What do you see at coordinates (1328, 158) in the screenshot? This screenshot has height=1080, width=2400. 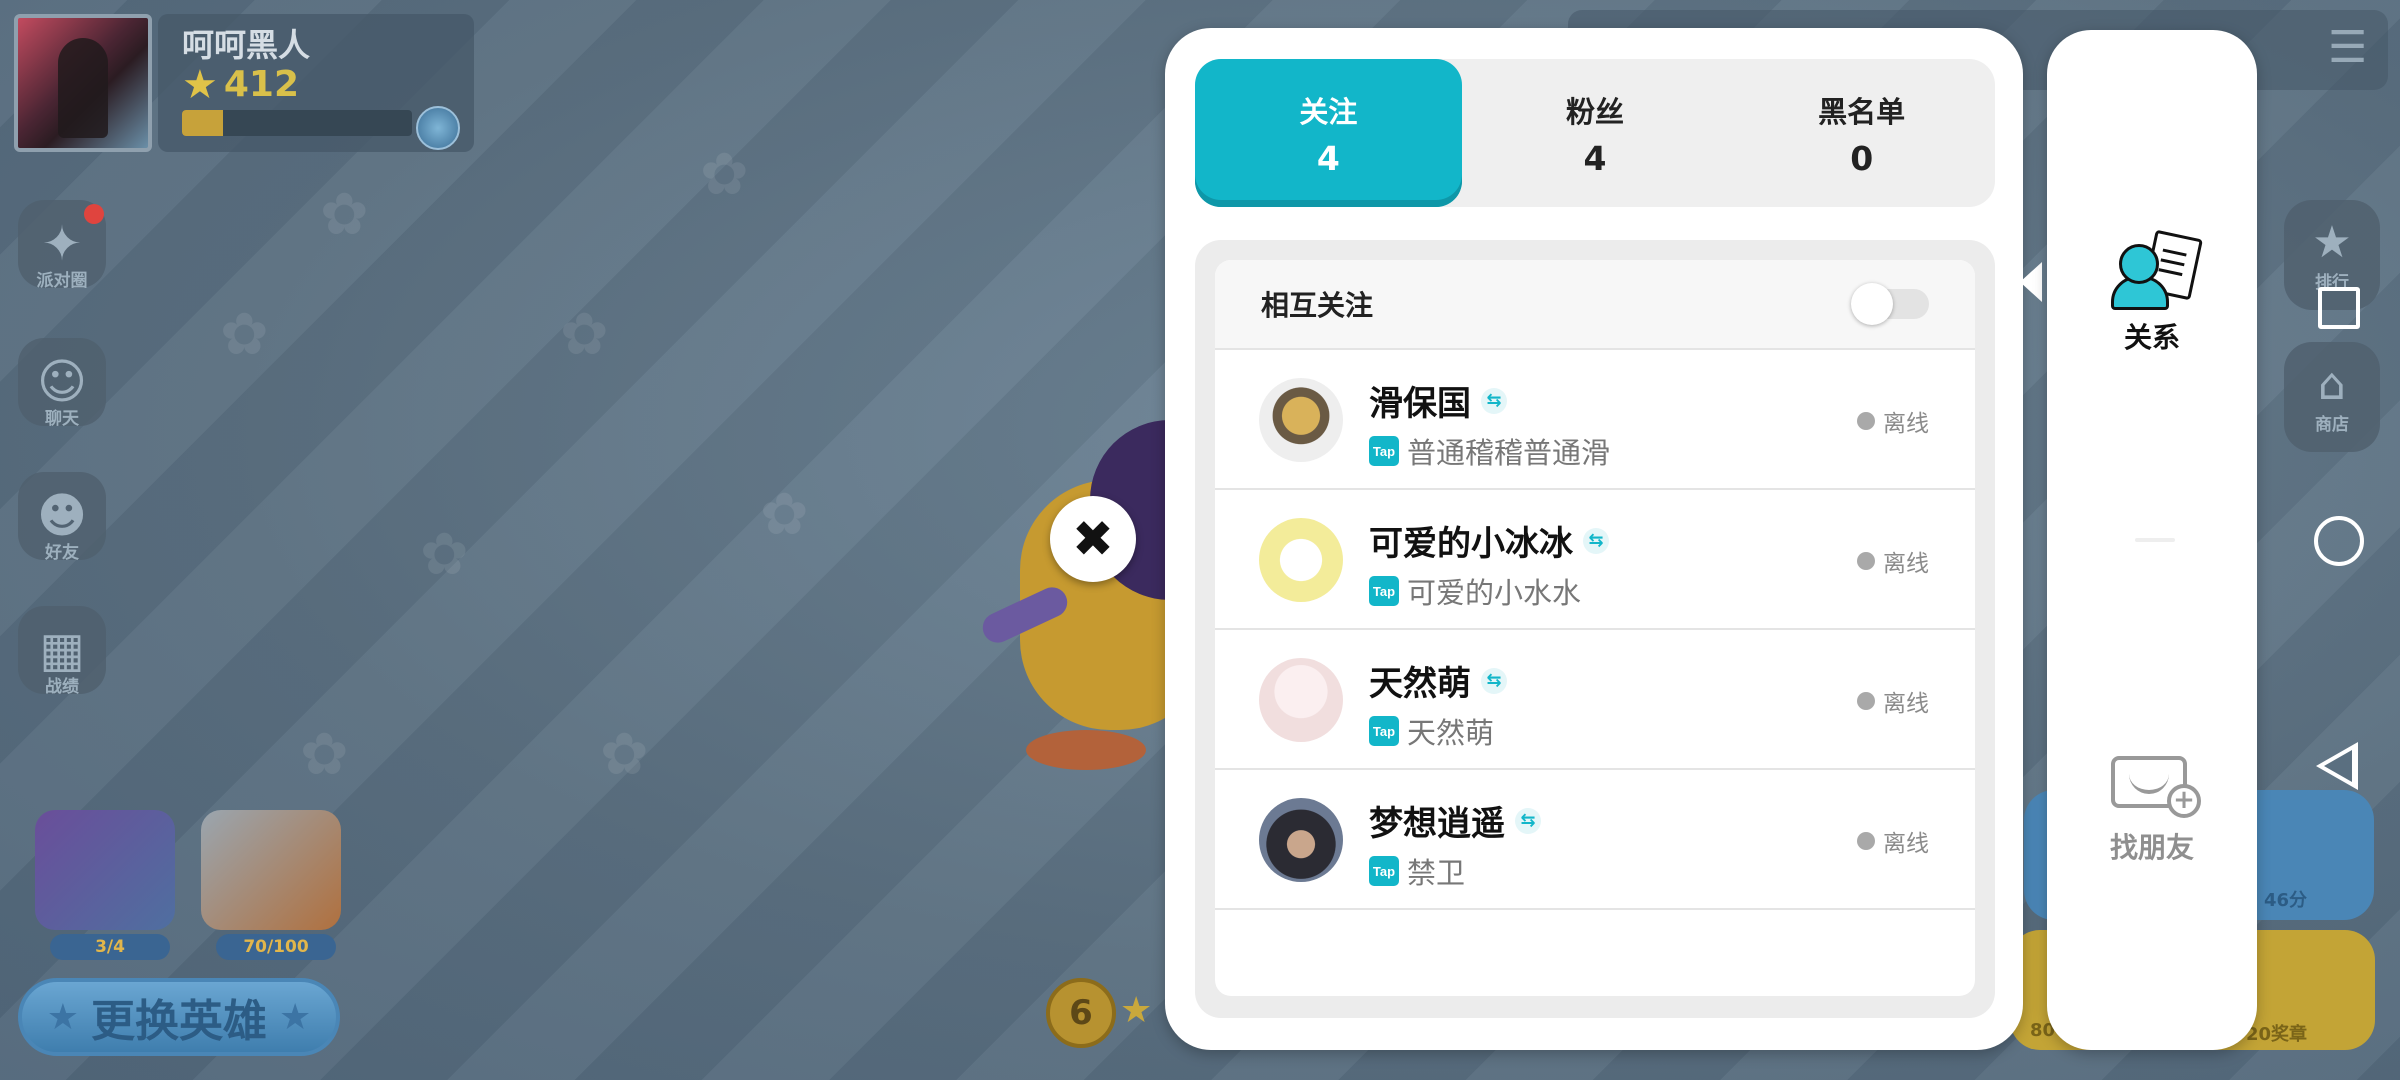 I see `tab-count: 4` at bounding box center [1328, 158].